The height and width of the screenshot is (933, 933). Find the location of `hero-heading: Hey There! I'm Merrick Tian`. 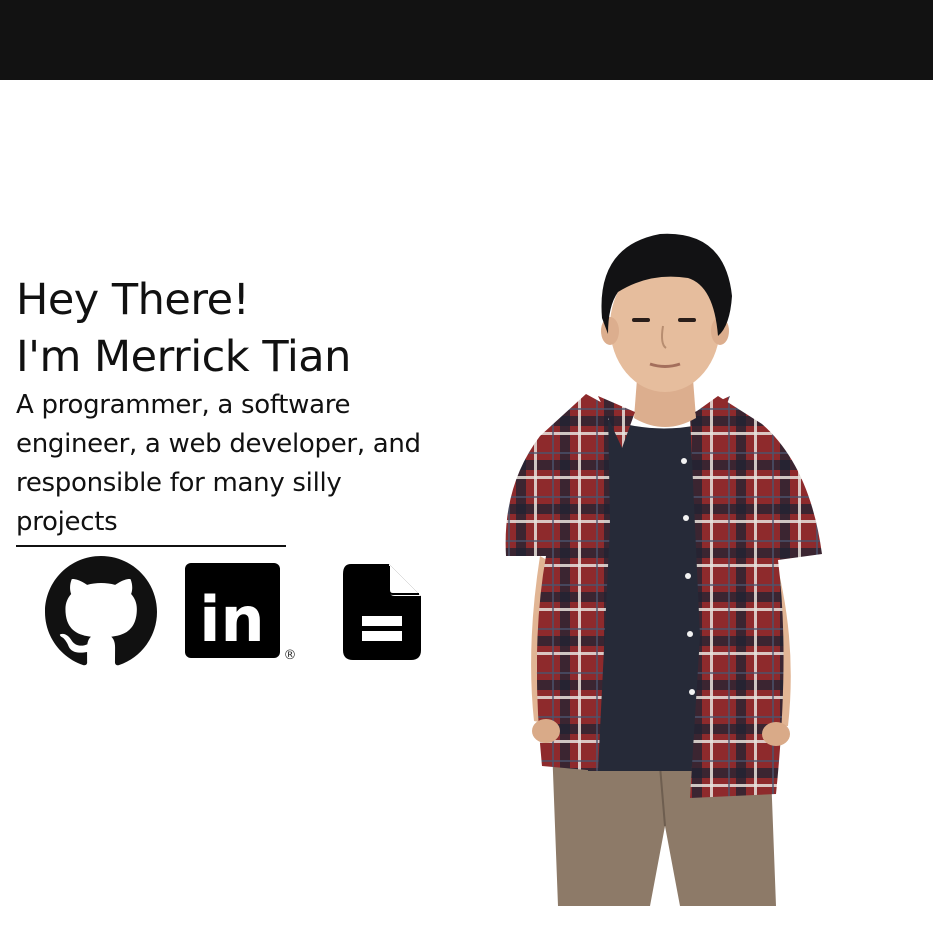

hero-heading: Hey There! I'm Merrick Tian is located at coordinates (236, 329).